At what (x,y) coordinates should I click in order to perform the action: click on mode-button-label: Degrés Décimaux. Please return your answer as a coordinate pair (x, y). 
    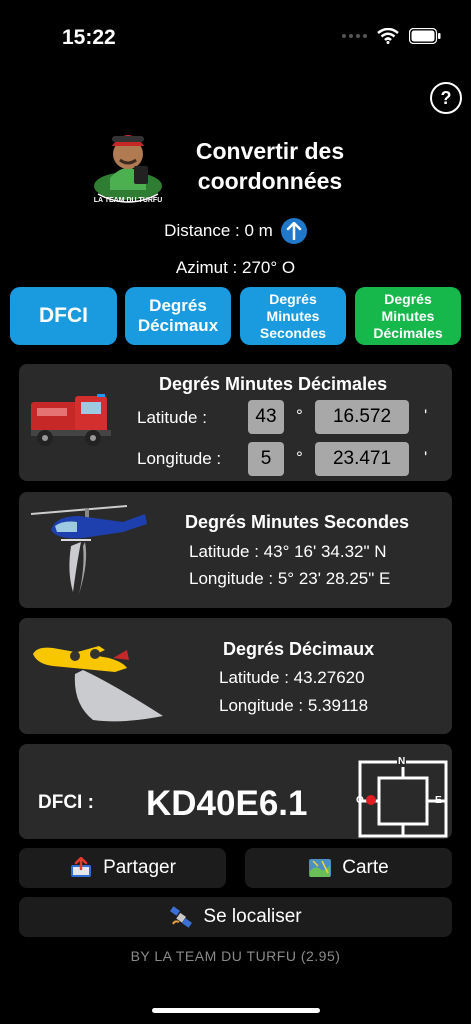
    Looking at the image, I should click on (178, 315).